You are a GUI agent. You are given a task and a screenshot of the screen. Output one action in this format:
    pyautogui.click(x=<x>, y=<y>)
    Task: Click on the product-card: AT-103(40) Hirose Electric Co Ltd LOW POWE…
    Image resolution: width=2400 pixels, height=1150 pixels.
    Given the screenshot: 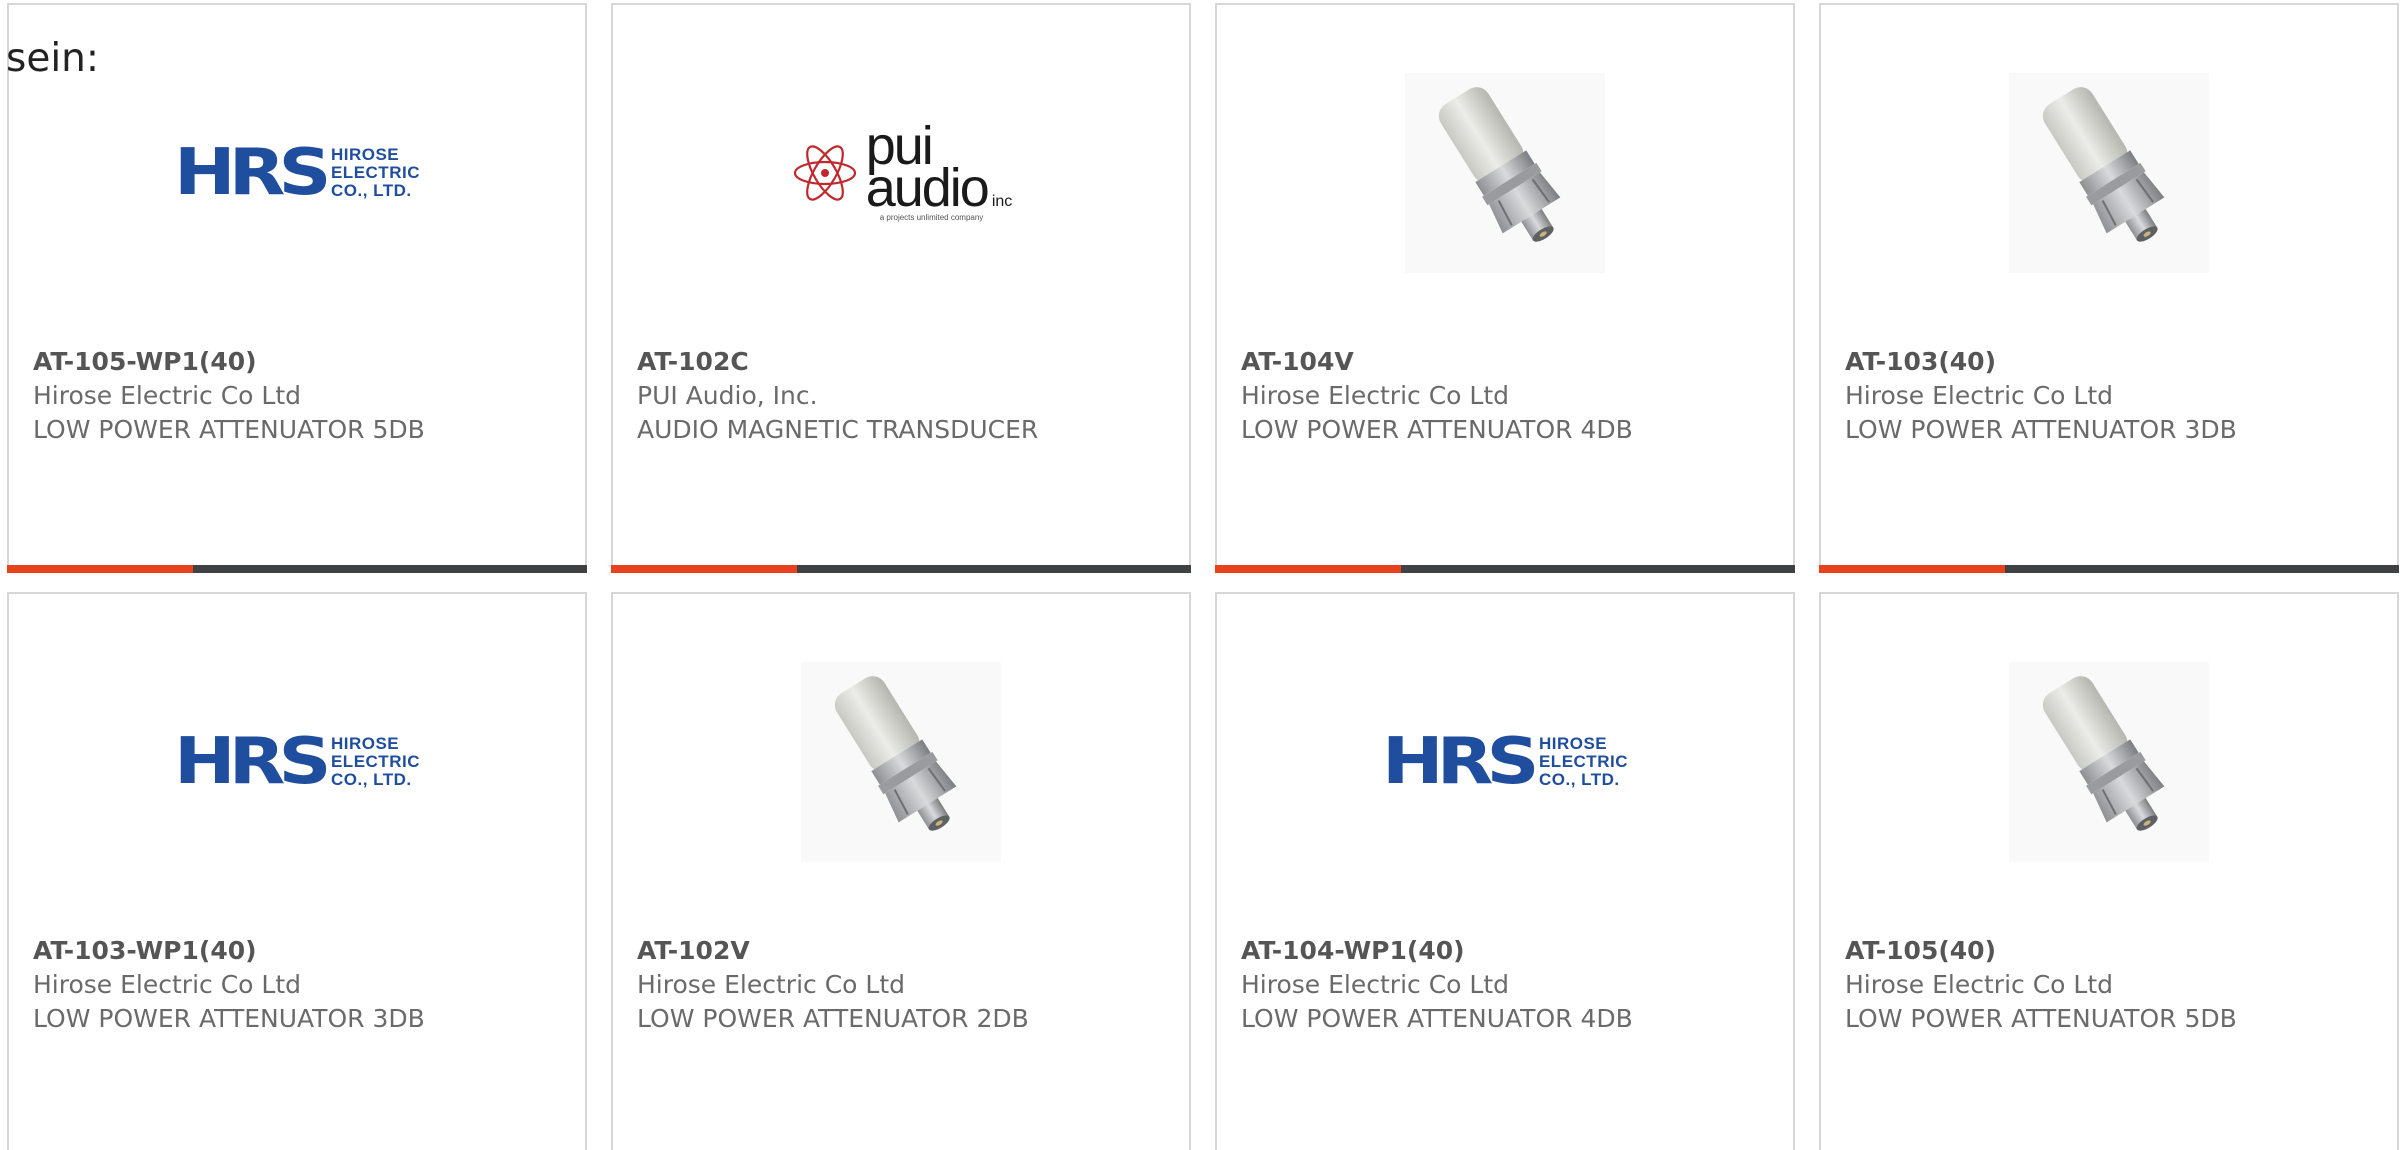 What is the action you would take?
    pyautogui.click(x=2109, y=288)
    